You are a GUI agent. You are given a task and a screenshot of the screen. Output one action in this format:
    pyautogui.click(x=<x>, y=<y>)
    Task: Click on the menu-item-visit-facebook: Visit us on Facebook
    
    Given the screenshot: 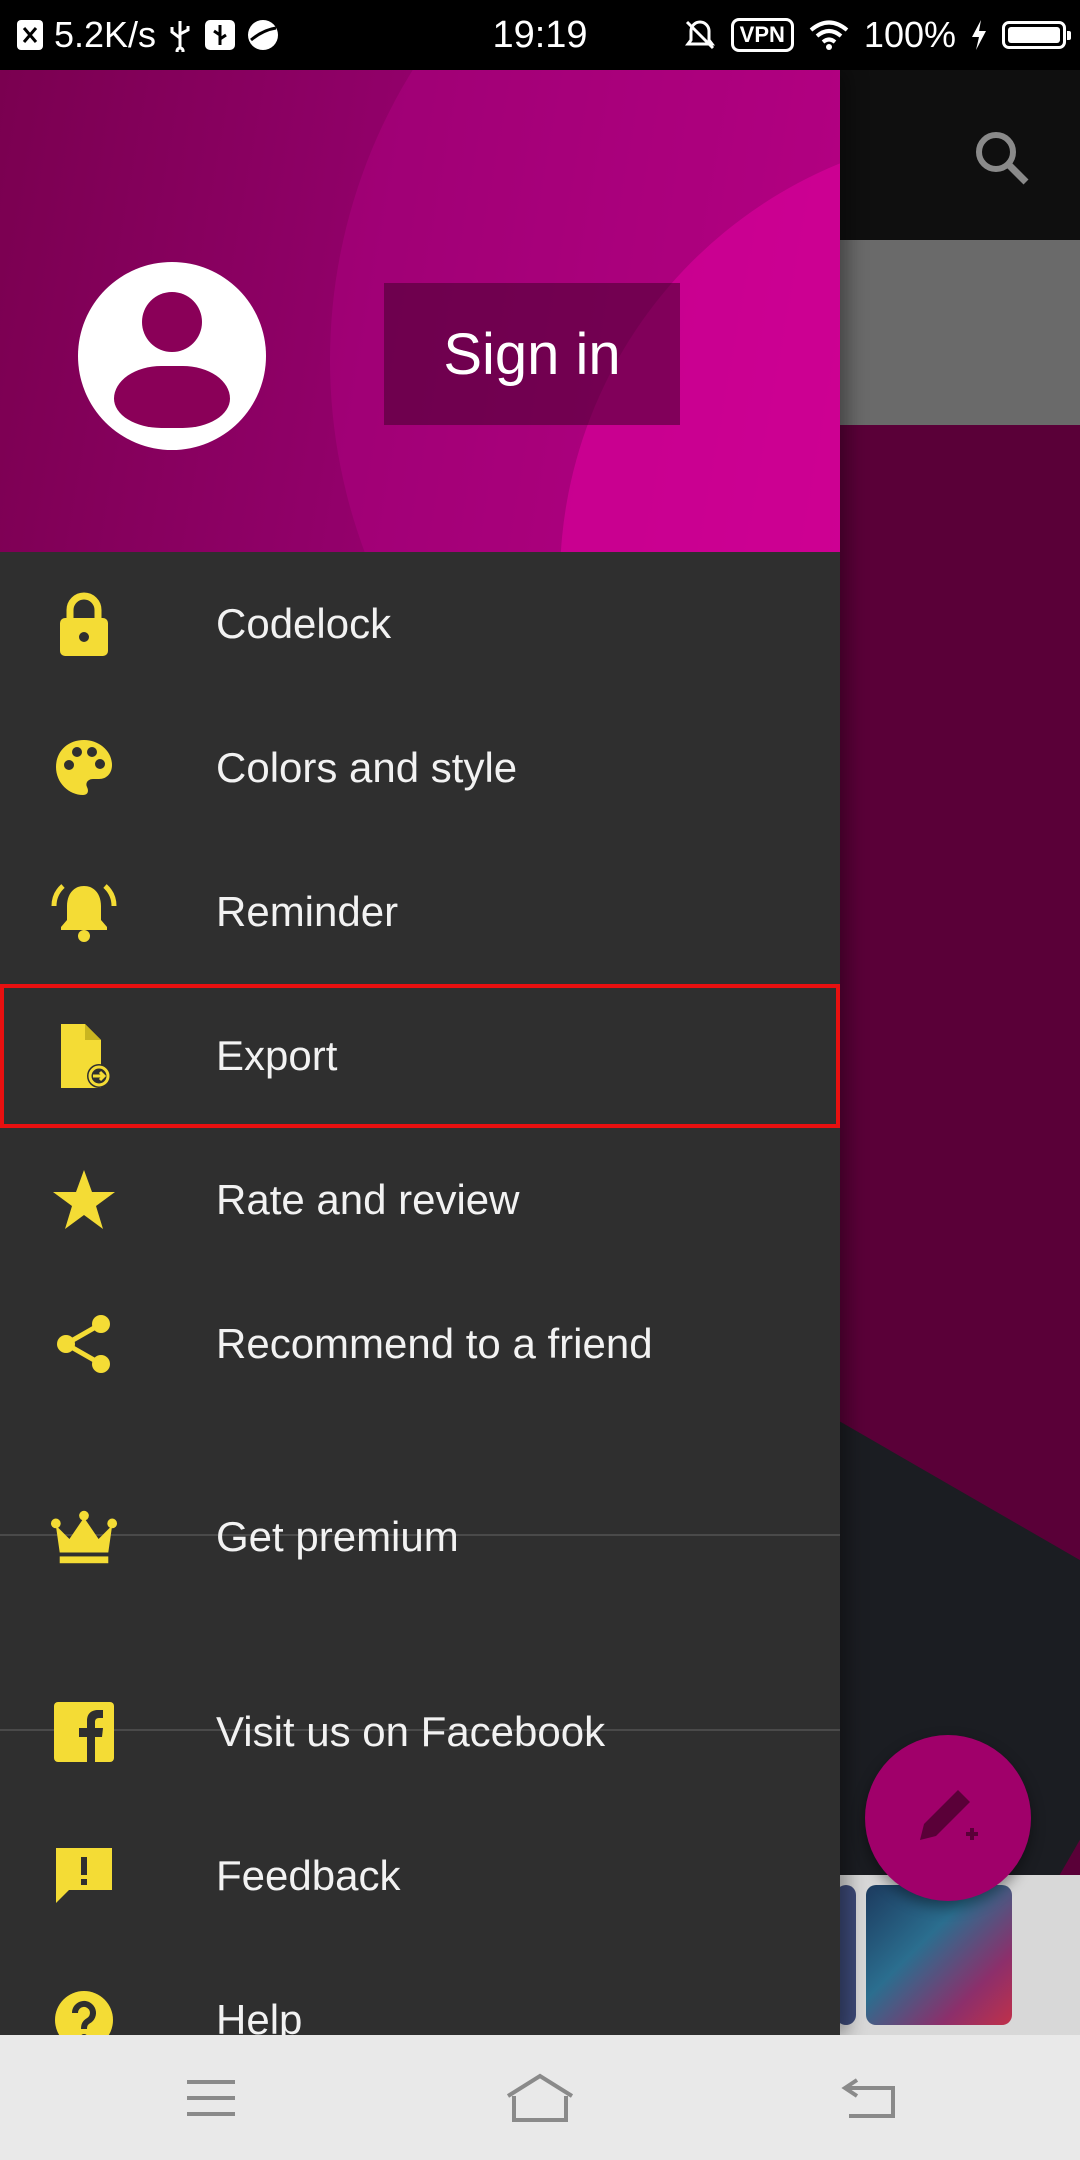 What is the action you would take?
    pyautogui.click(x=420, y=1732)
    